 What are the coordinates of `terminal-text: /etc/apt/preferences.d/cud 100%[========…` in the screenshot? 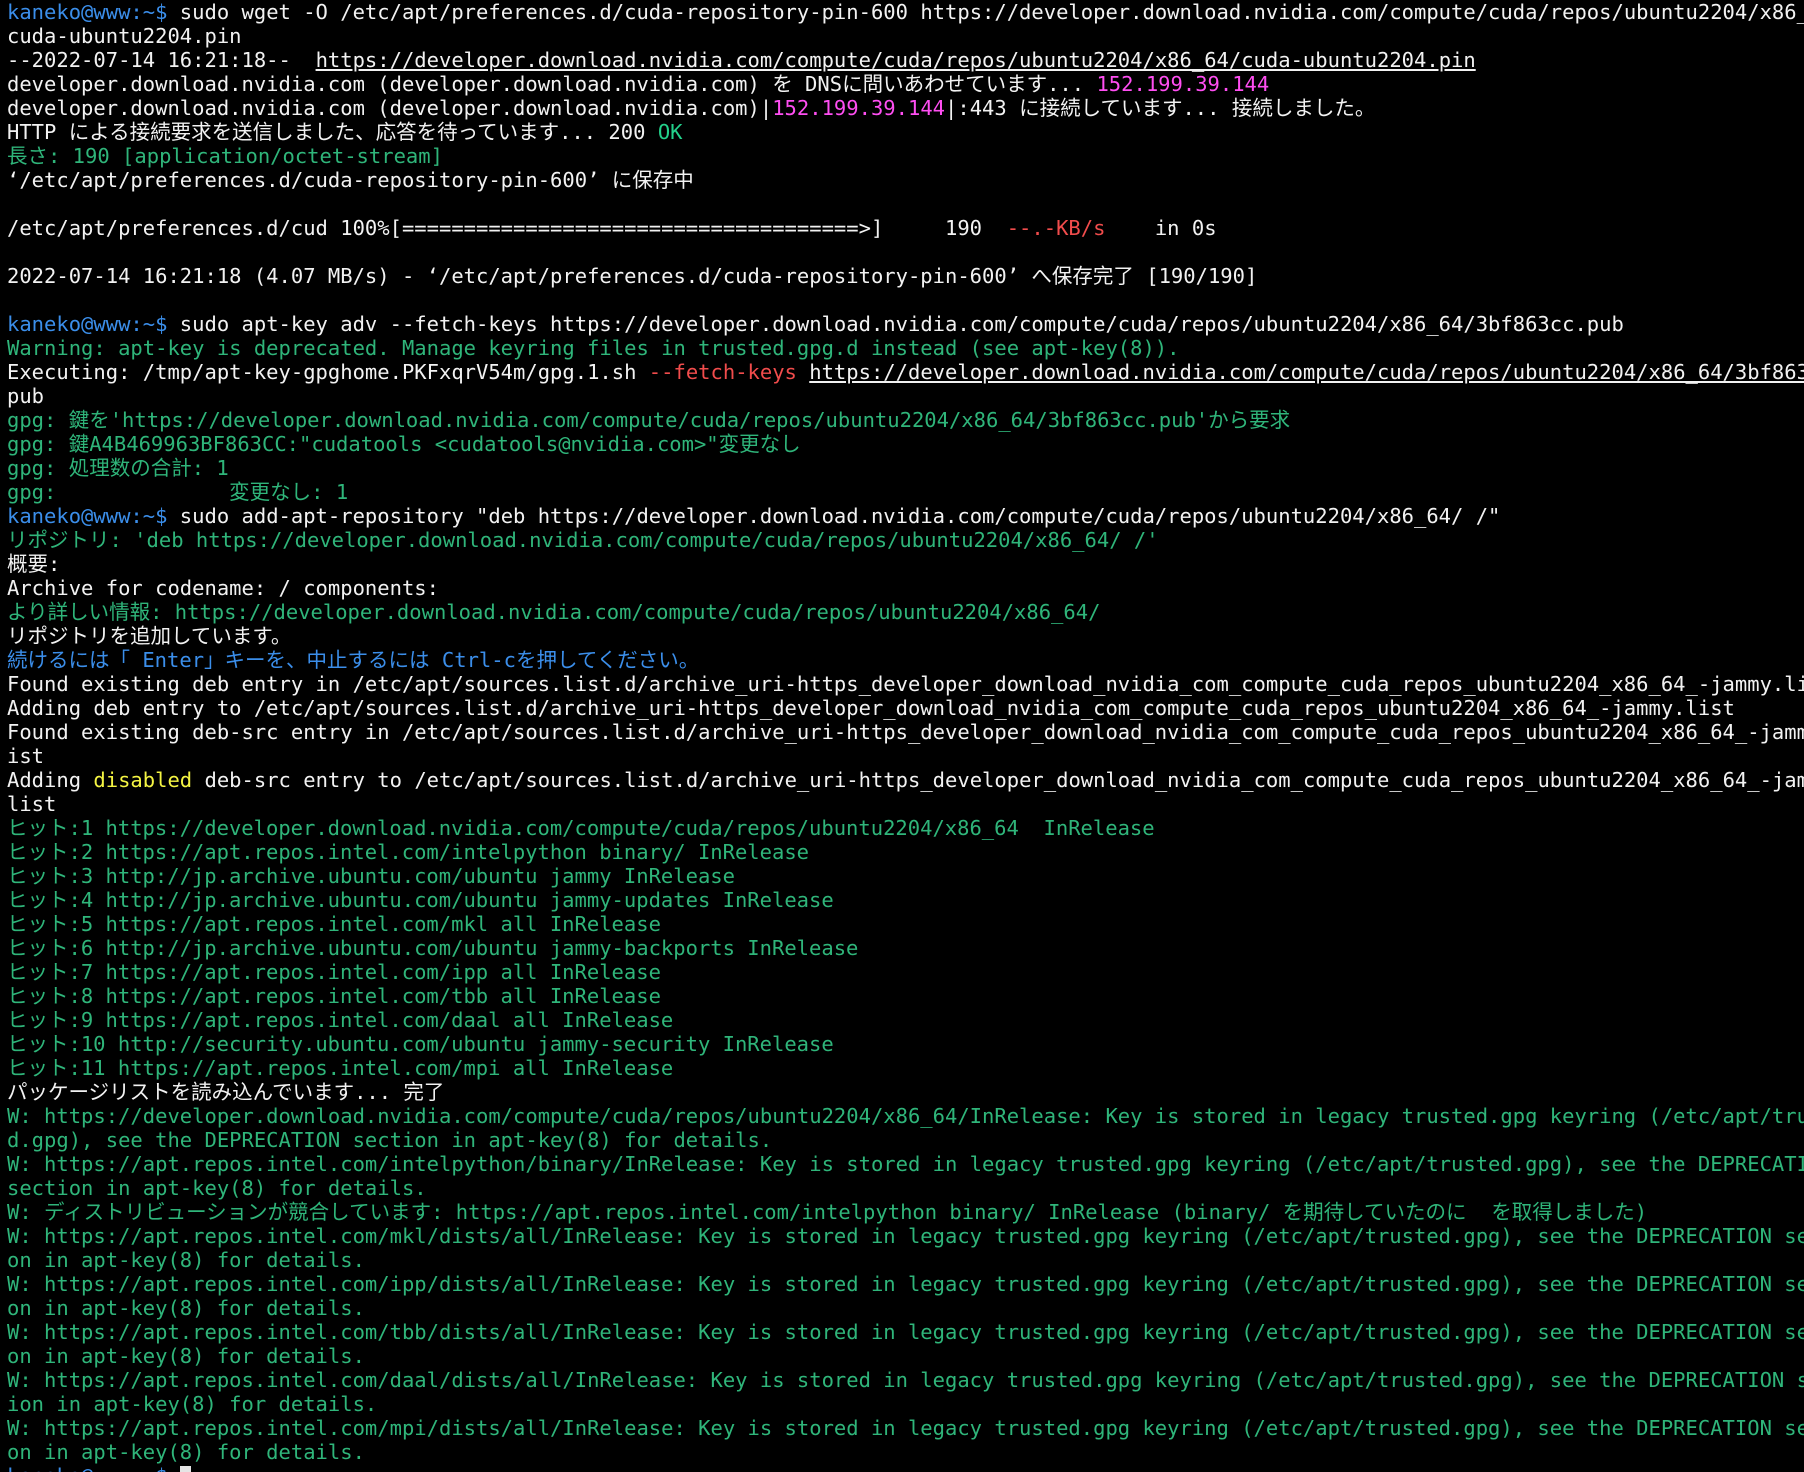 It's located at (507, 228).